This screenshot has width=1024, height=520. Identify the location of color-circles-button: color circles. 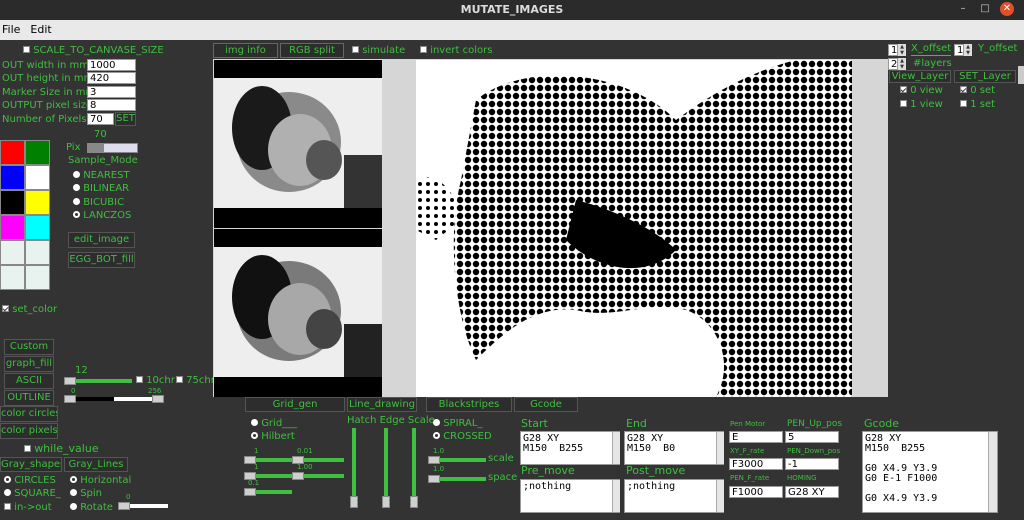
(29, 414).